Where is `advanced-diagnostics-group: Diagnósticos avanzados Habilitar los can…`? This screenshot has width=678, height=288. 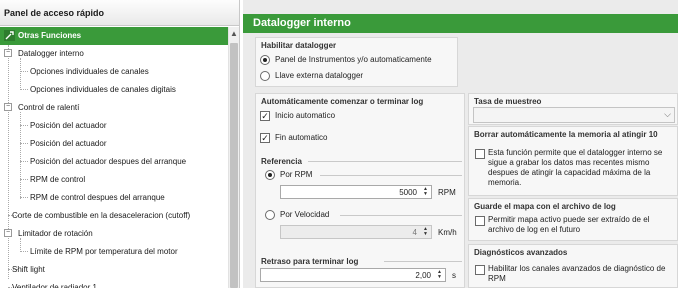 advanced-diagnostics-group: Diagnósticos avanzados Habilitar los can… is located at coordinates (573, 266).